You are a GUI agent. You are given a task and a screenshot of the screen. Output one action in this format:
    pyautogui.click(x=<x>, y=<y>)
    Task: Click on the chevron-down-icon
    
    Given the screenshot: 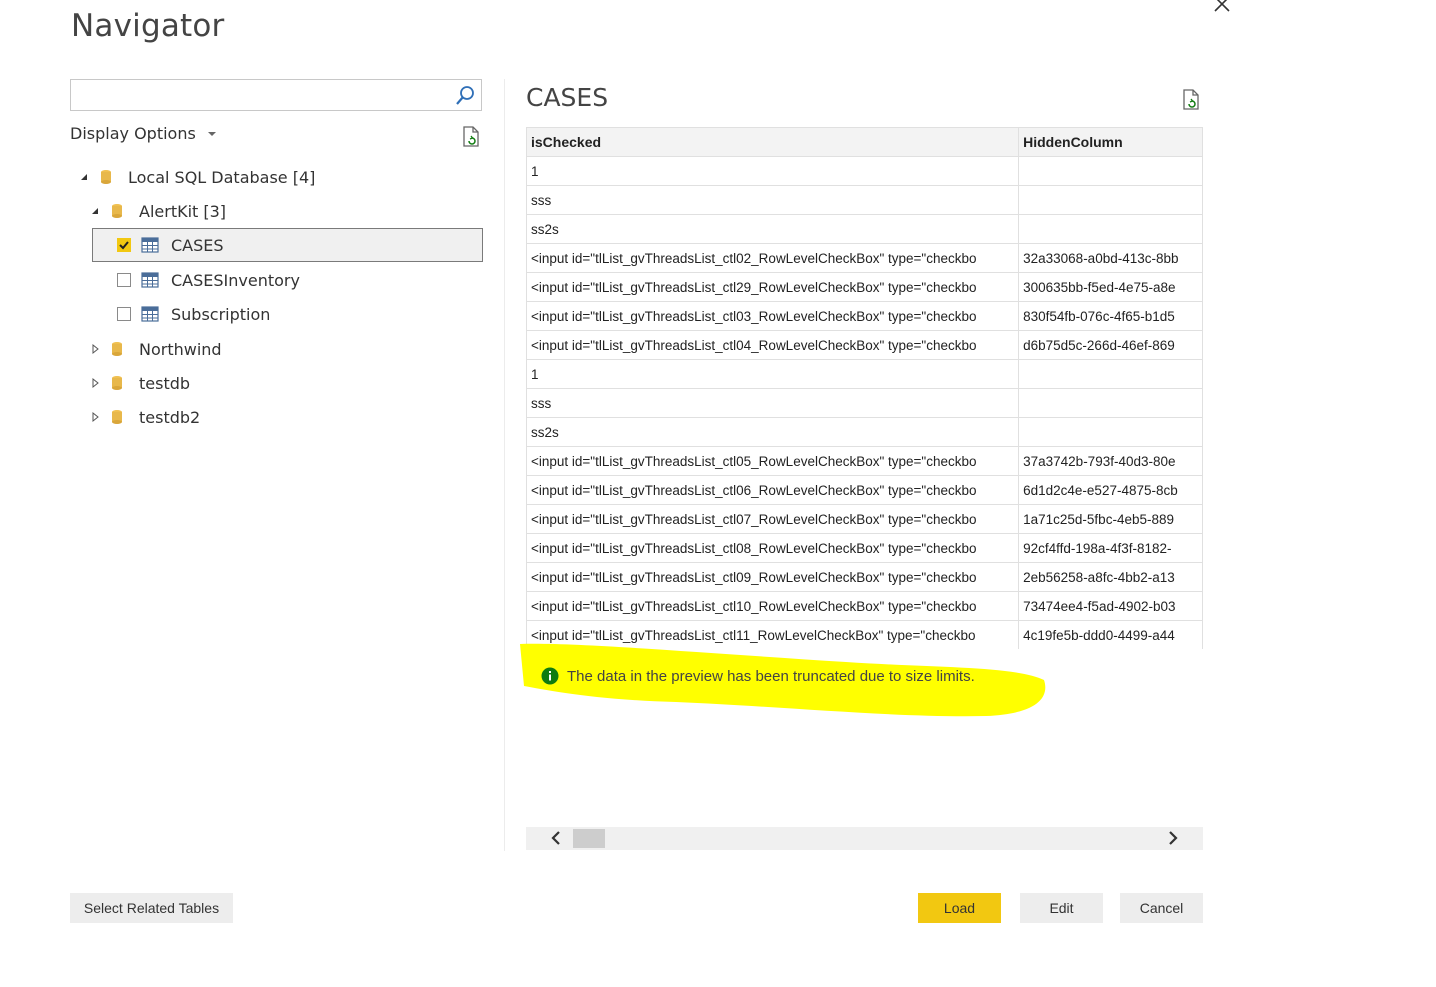 What is the action you would take?
    pyautogui.click(x=211, y=133)
    